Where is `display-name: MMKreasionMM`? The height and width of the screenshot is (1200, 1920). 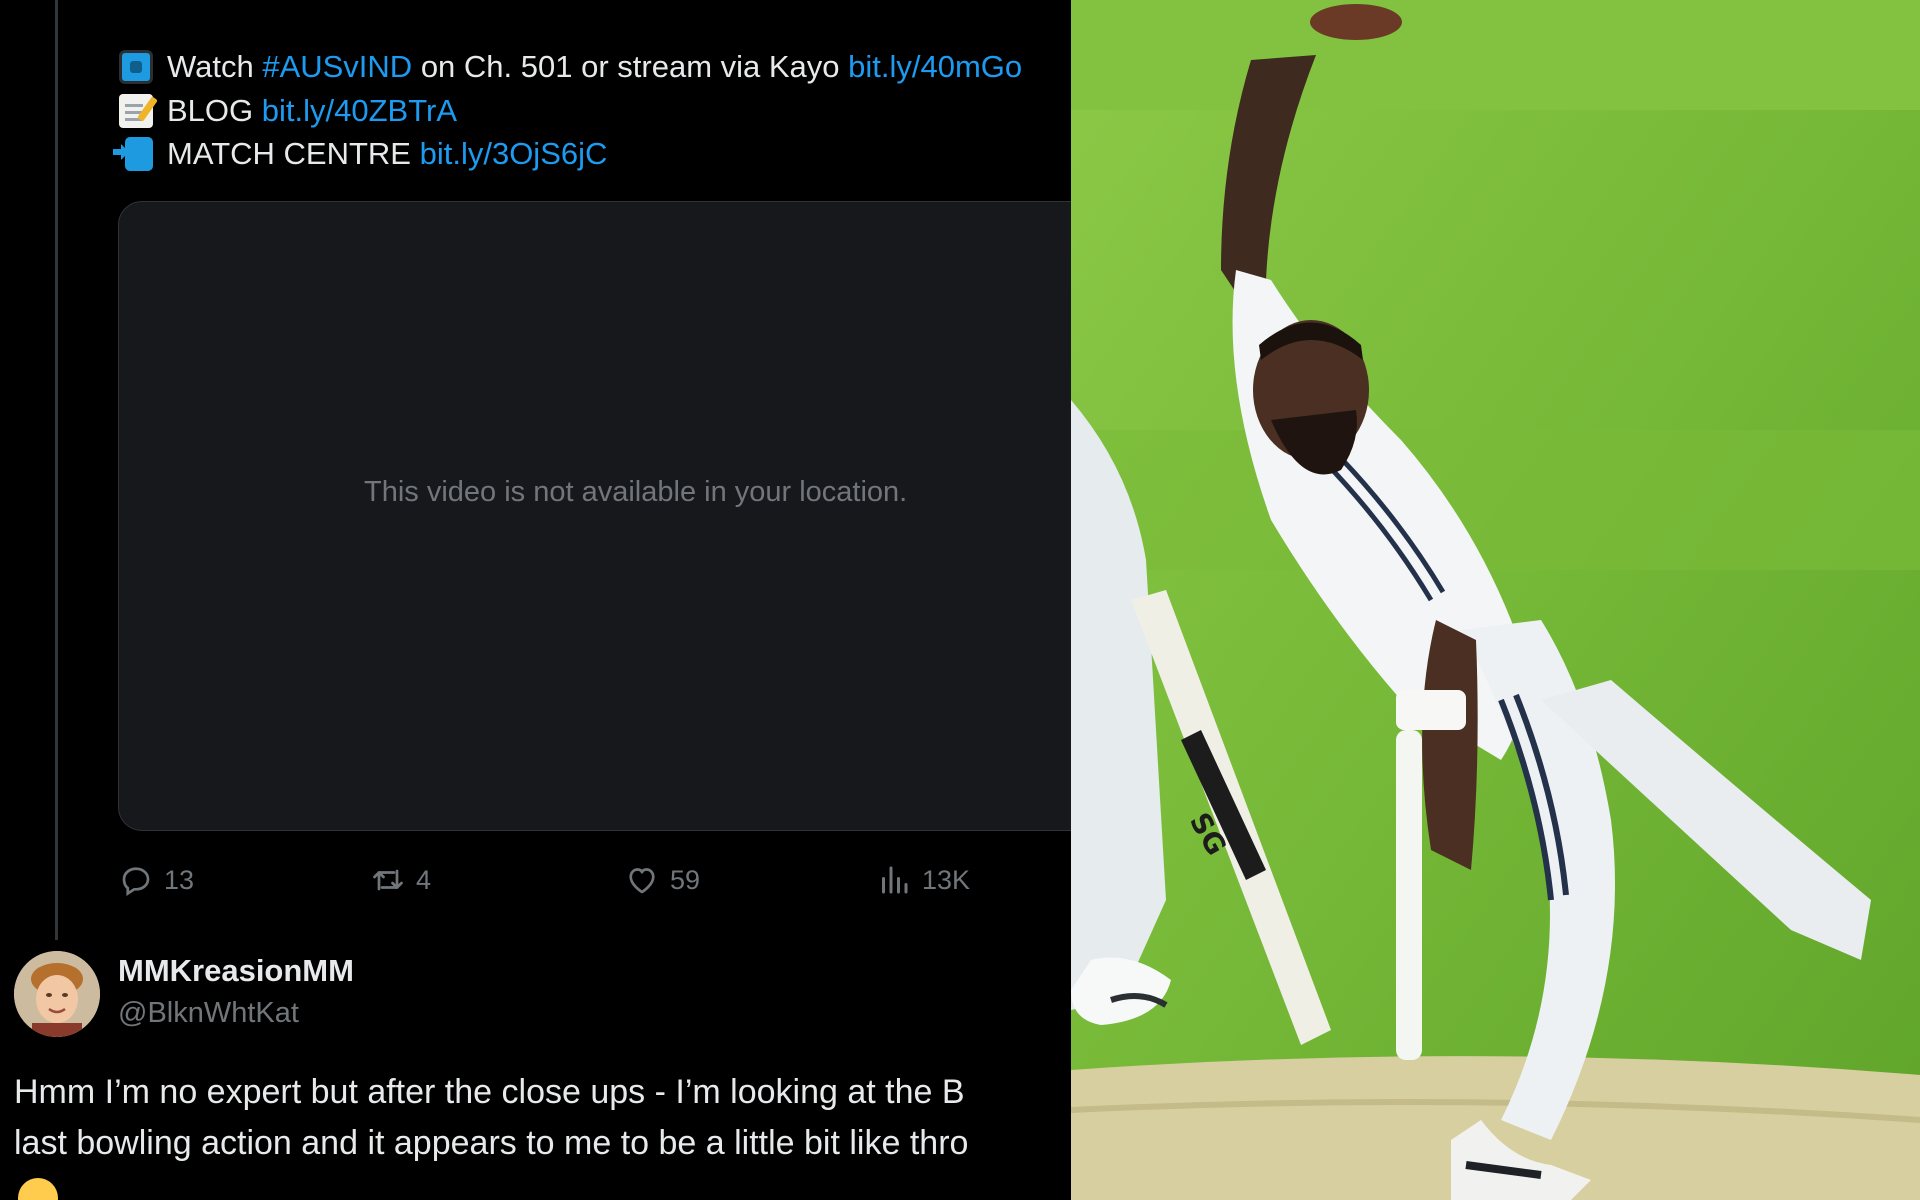
display-name: MMKreasionMM is located at coordinates (236, 971).